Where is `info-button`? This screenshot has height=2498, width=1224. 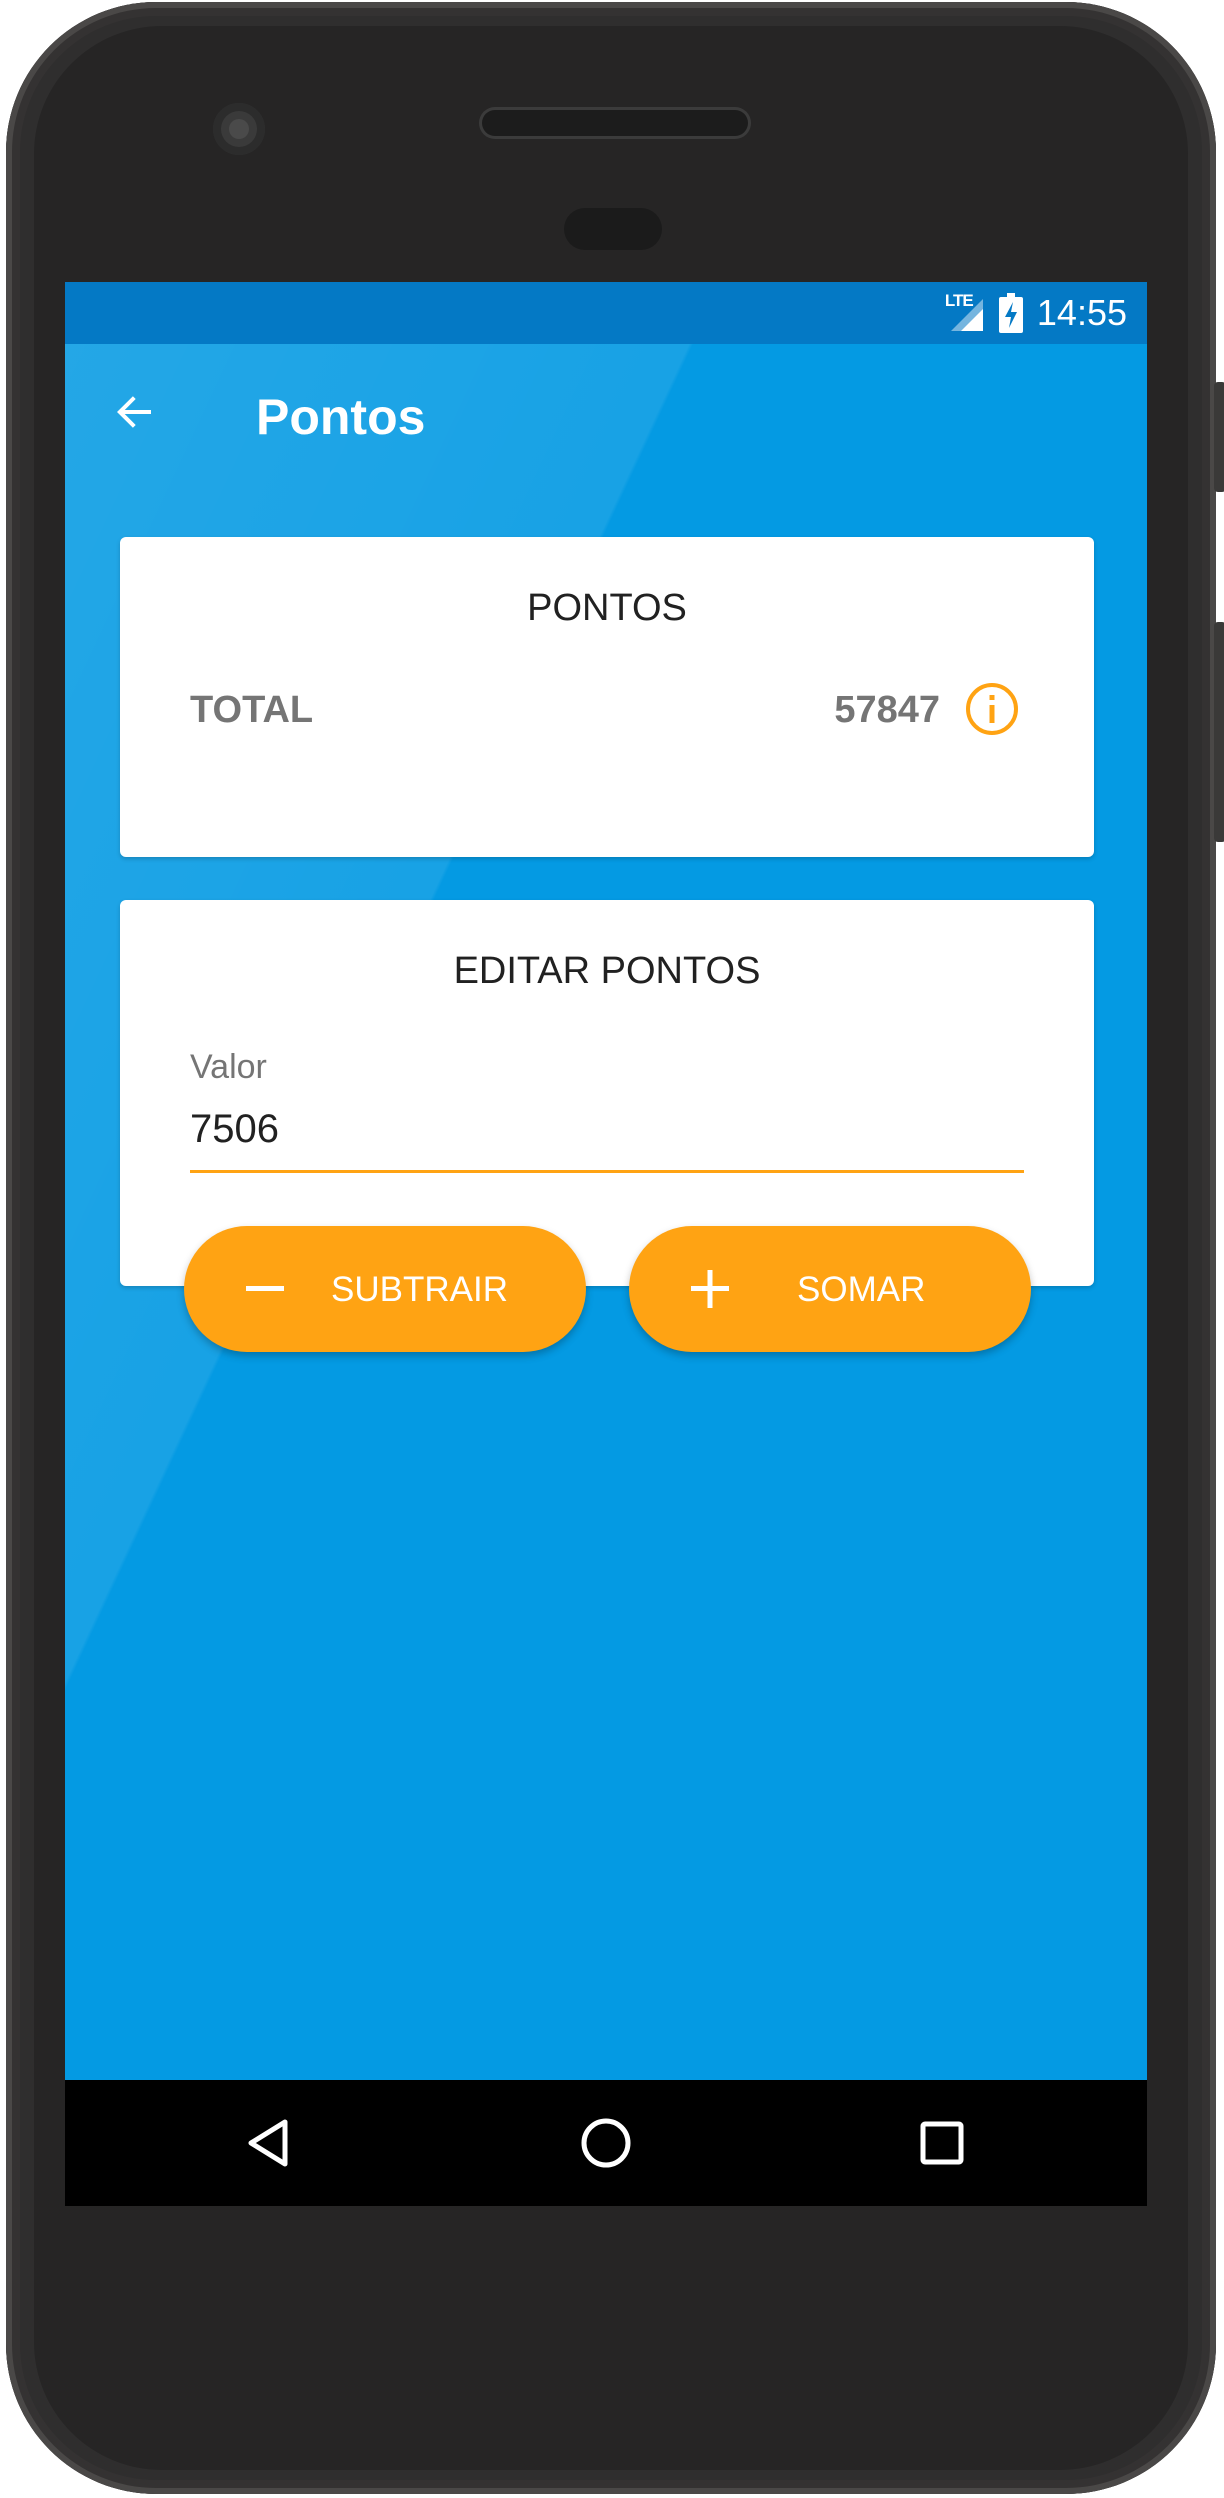 info-button is located at coordinates (992, 709).